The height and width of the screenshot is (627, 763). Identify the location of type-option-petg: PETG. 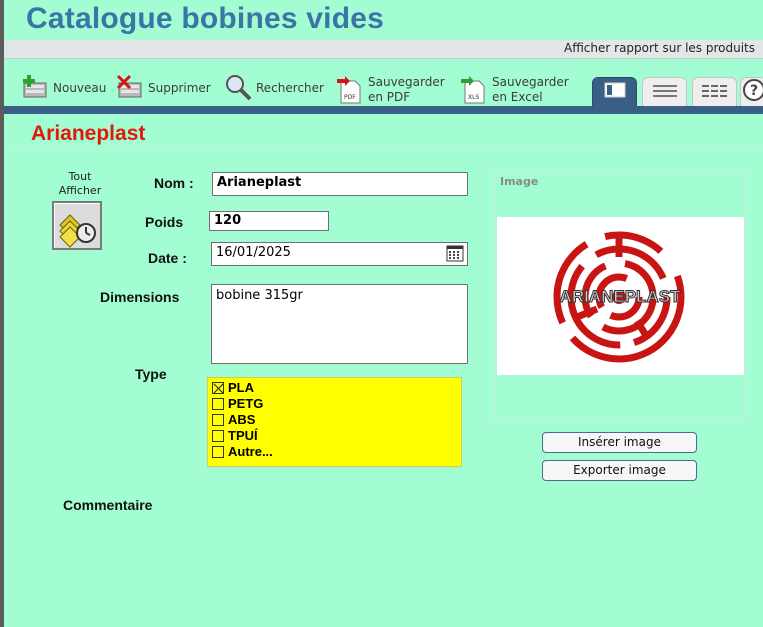
(334, 404).